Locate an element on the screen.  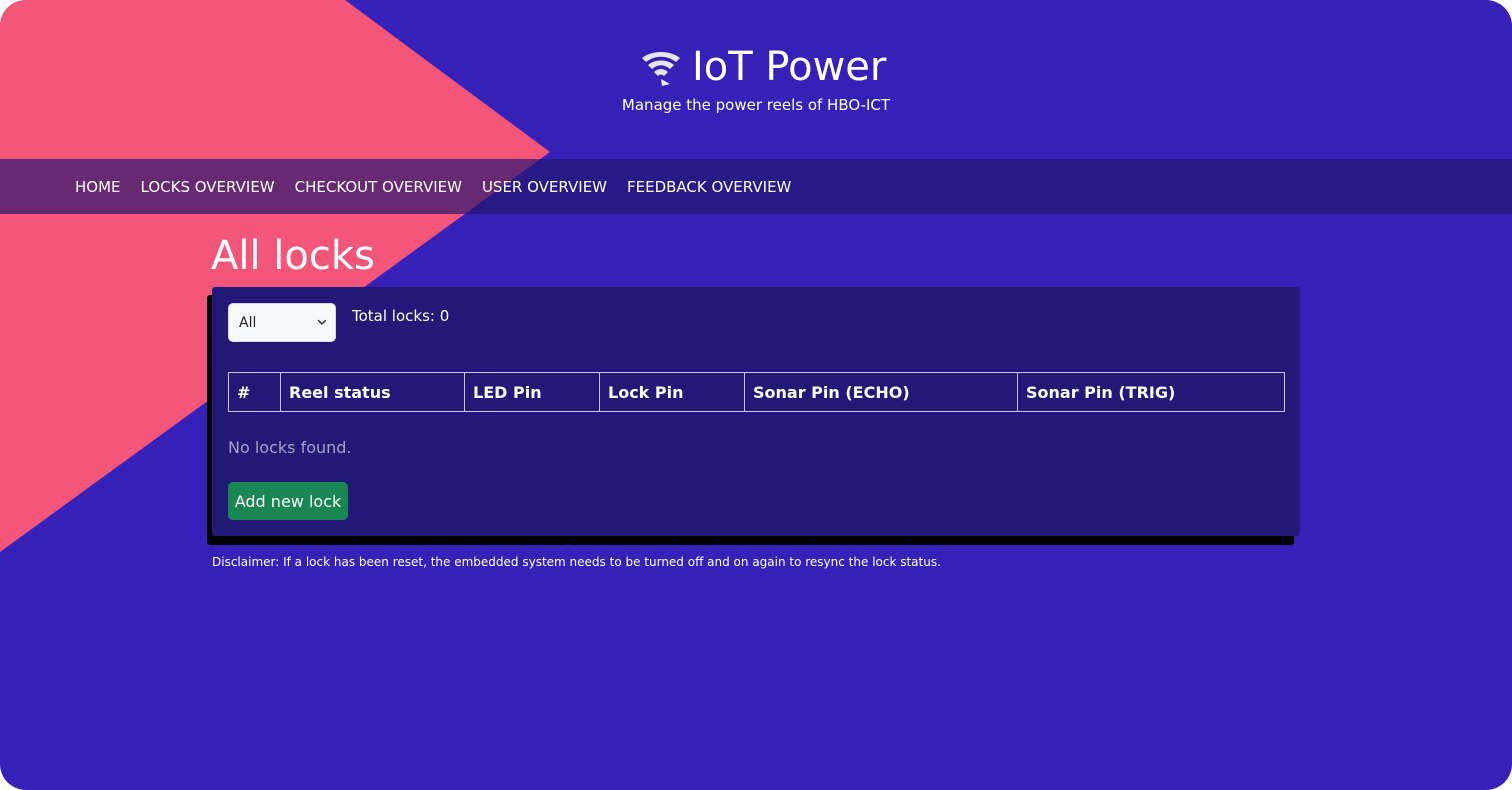
status-filter-value: All is located at coordinates (248, 322).